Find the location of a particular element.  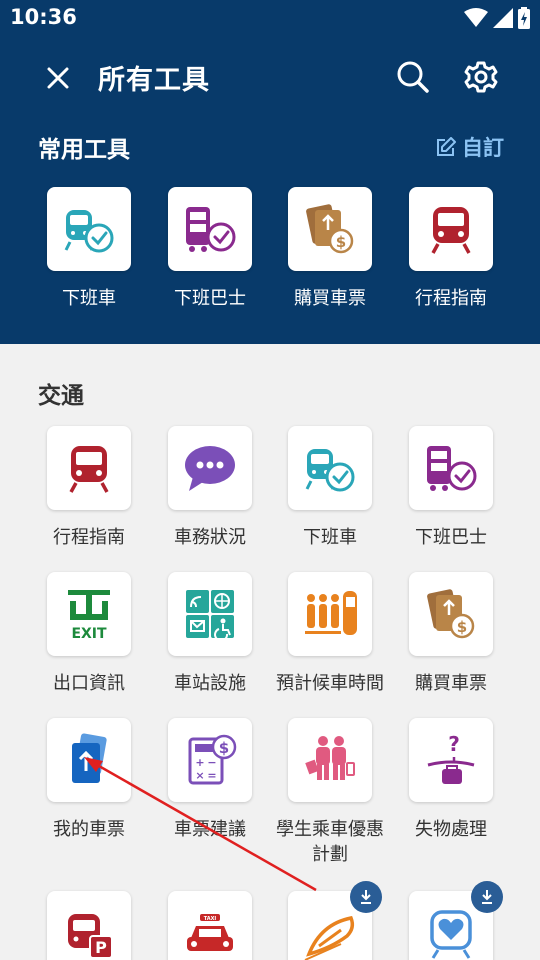

speech-bubble-icon is located at coordinates (210, 468).